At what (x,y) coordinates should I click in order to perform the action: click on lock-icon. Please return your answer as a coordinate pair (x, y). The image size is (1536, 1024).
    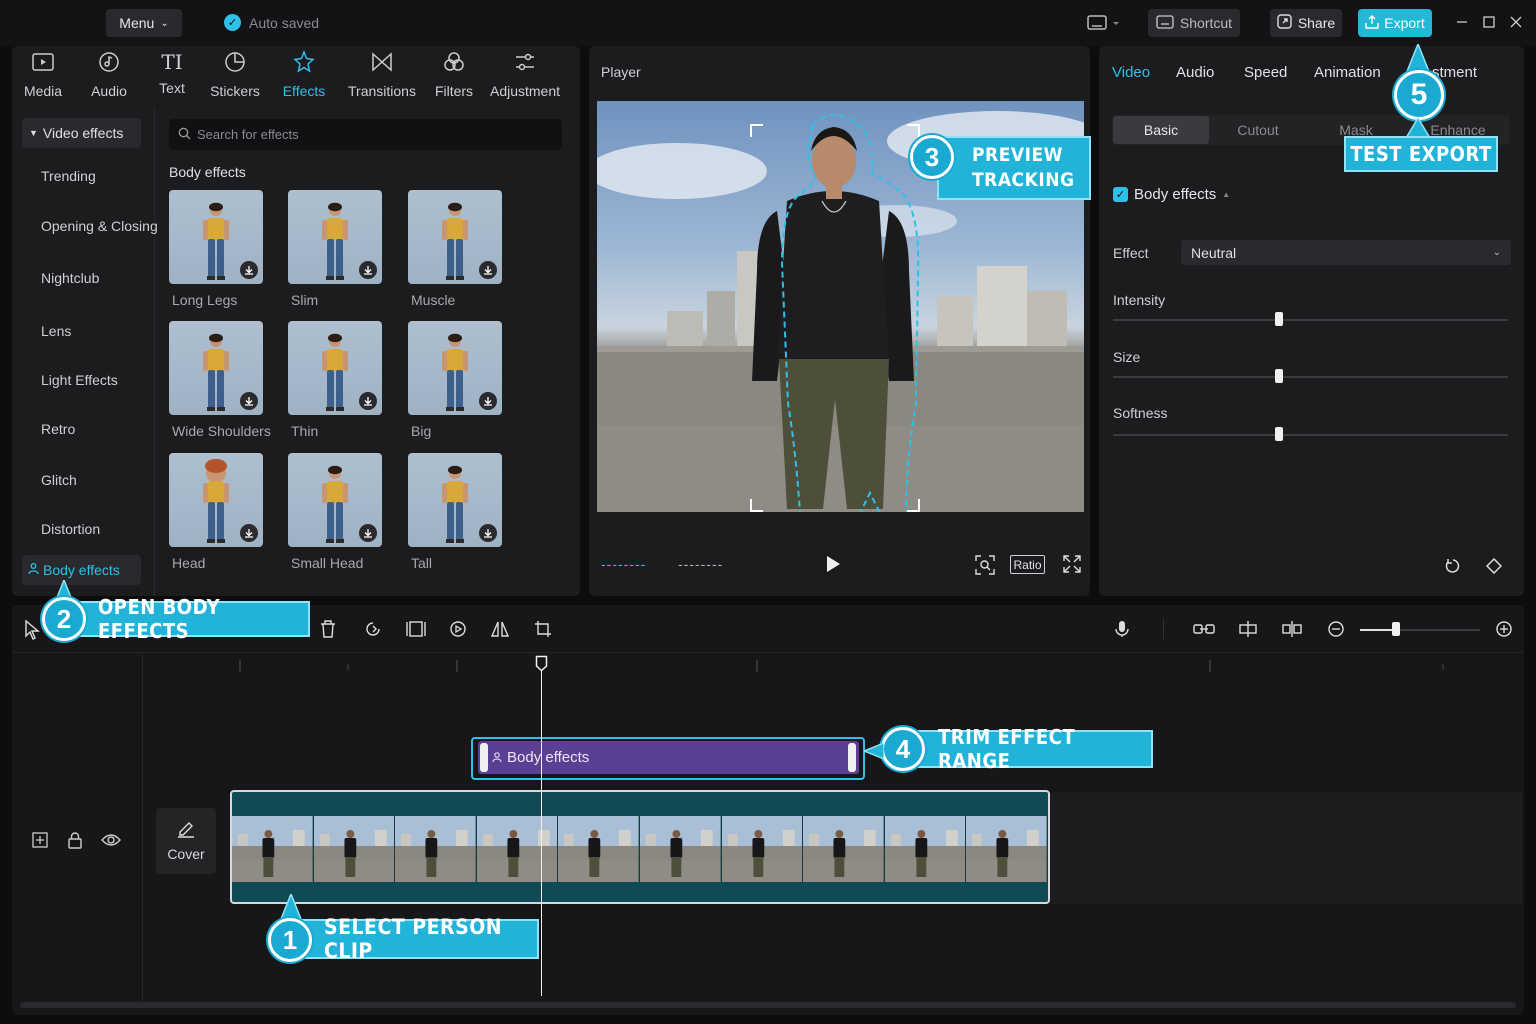
    Looking at the image, I should click on (75, 840).